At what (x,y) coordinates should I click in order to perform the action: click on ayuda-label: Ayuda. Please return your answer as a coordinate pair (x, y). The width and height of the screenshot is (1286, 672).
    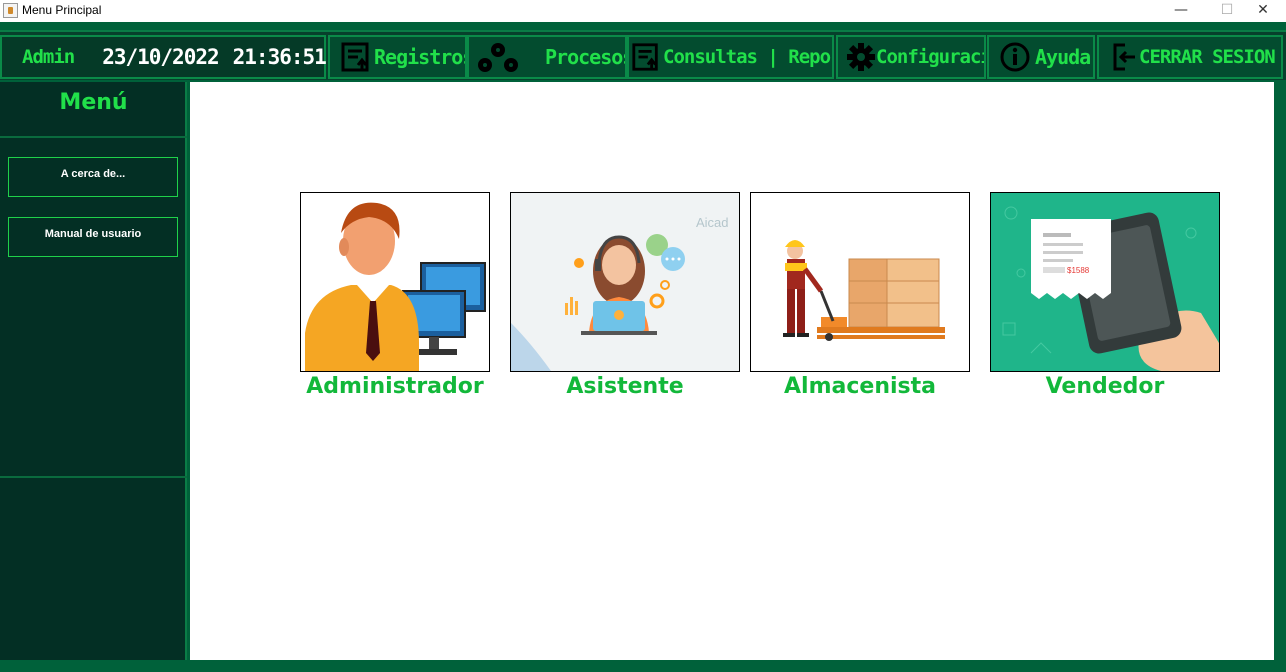
    Looking at the image, I should click on (1063, 57).